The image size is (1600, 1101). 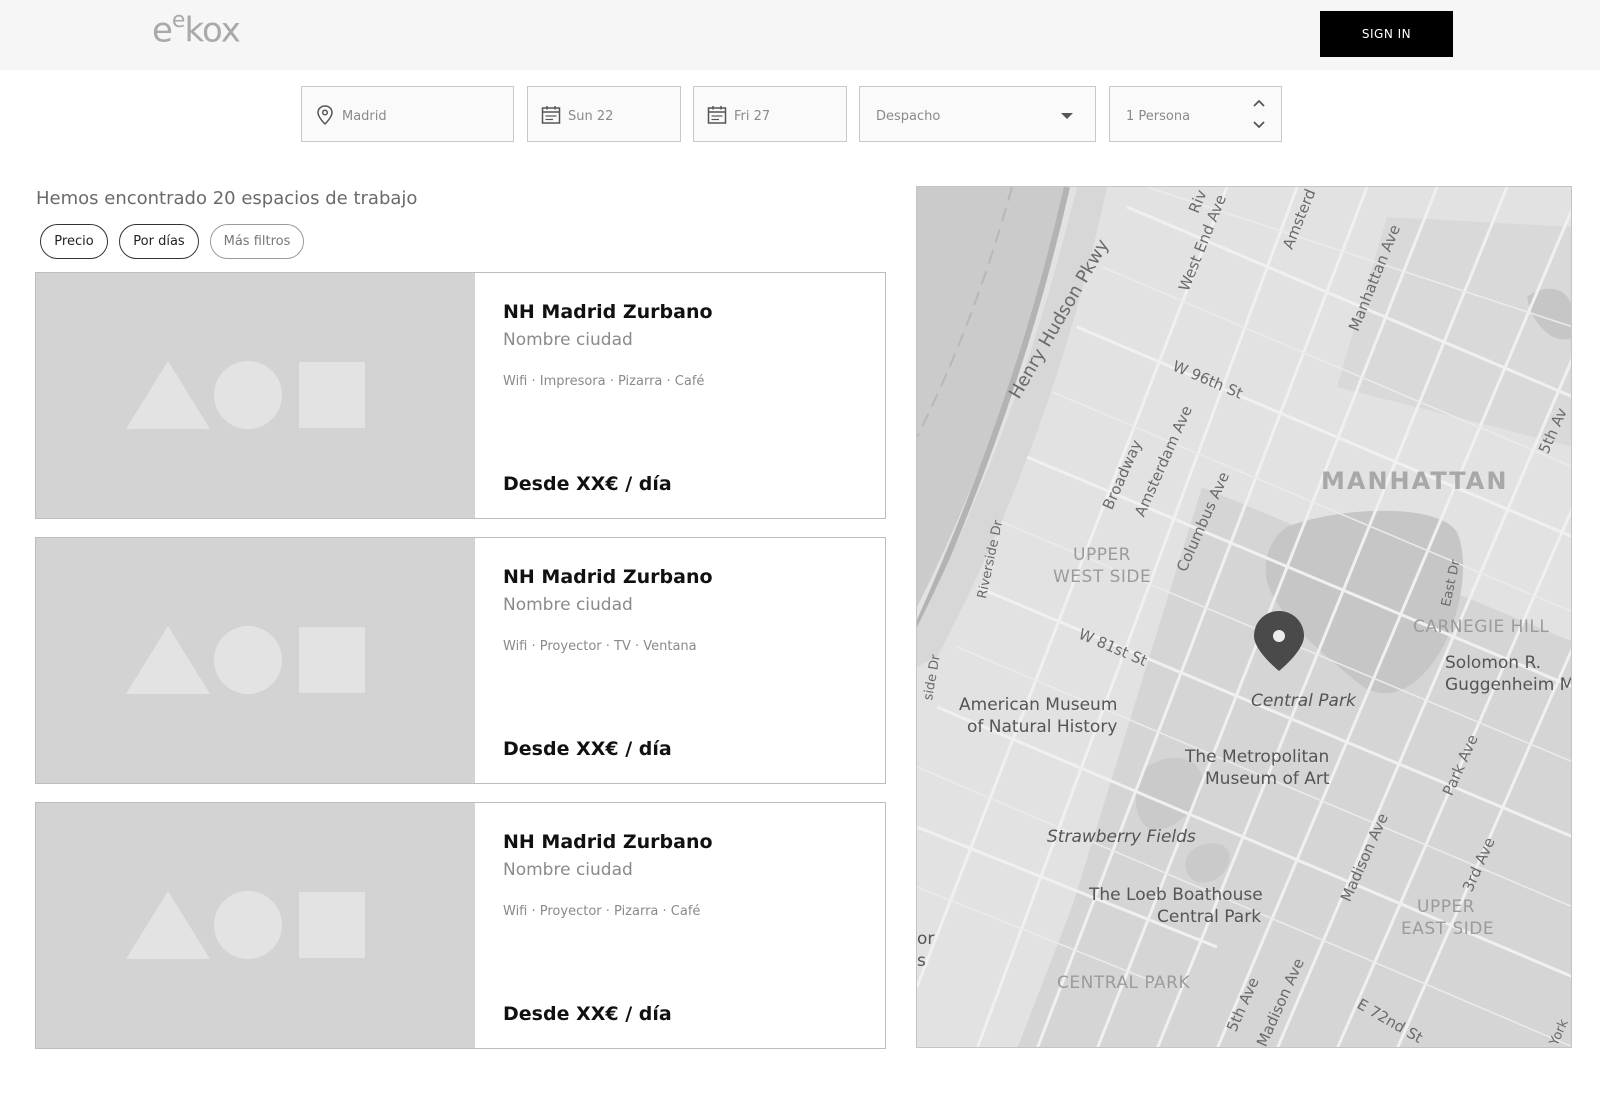 I want to click on map-poi-label: of Natural History, so click(x=1042, y=727).